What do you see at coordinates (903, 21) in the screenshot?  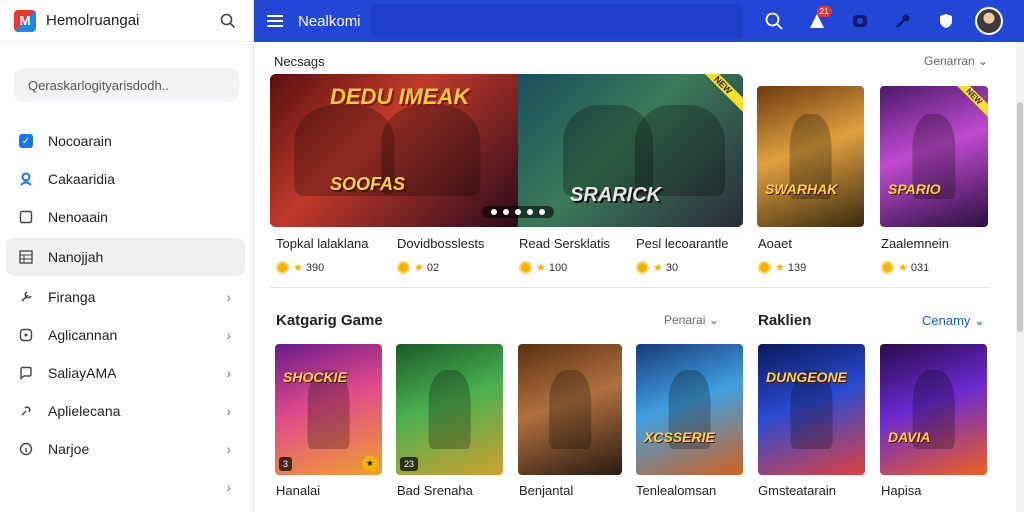 I see `key-icon` at bounding box center [903, 21].